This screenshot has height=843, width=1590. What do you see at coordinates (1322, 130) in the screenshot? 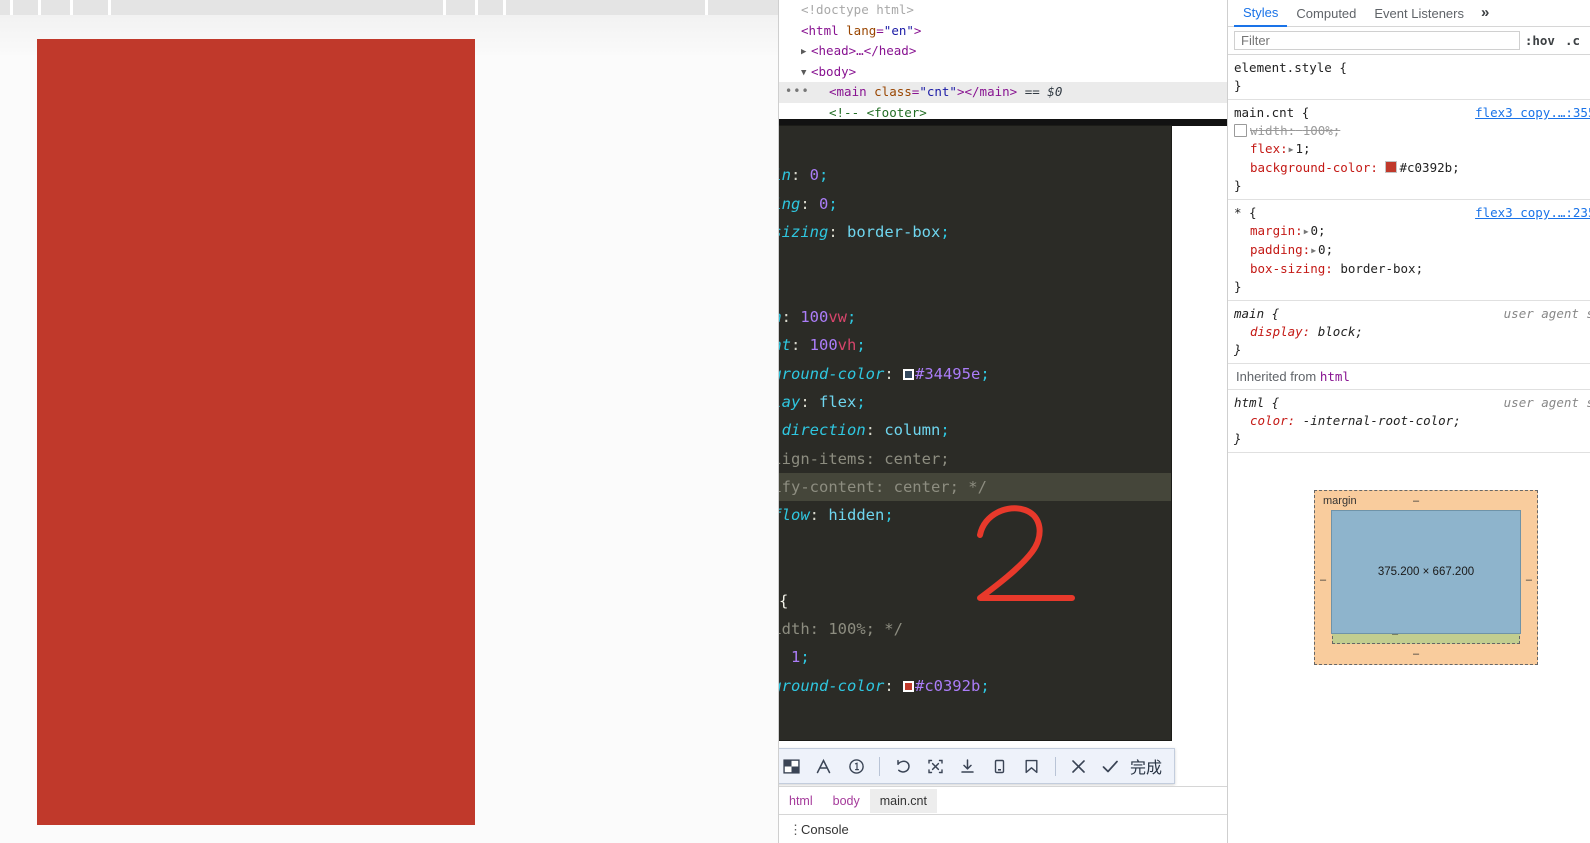
I see `declaration-value: 100%;` at bounding box center [1322, 130].